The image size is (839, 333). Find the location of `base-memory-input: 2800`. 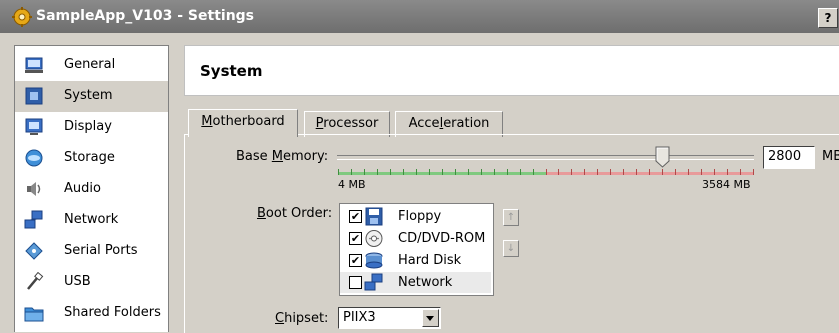

base-memory-input: 2800 is located at coordinates (789, 157).